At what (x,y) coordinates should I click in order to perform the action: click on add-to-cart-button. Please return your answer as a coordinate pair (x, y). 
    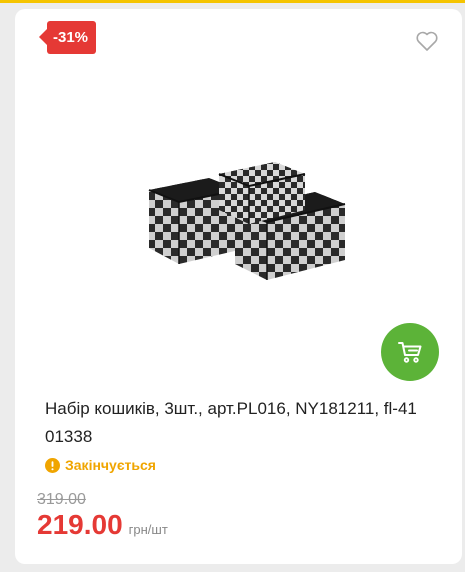
    Looking at the image, I should click on (410, 352).